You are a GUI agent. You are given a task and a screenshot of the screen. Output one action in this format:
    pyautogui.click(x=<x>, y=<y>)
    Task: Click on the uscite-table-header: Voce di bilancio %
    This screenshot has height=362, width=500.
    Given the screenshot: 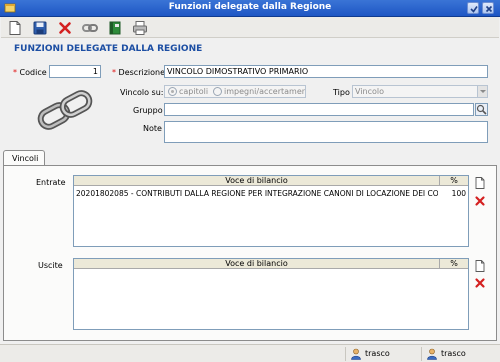 What is the action you would take?
    pyautogui.click(x=271, y=264)
    